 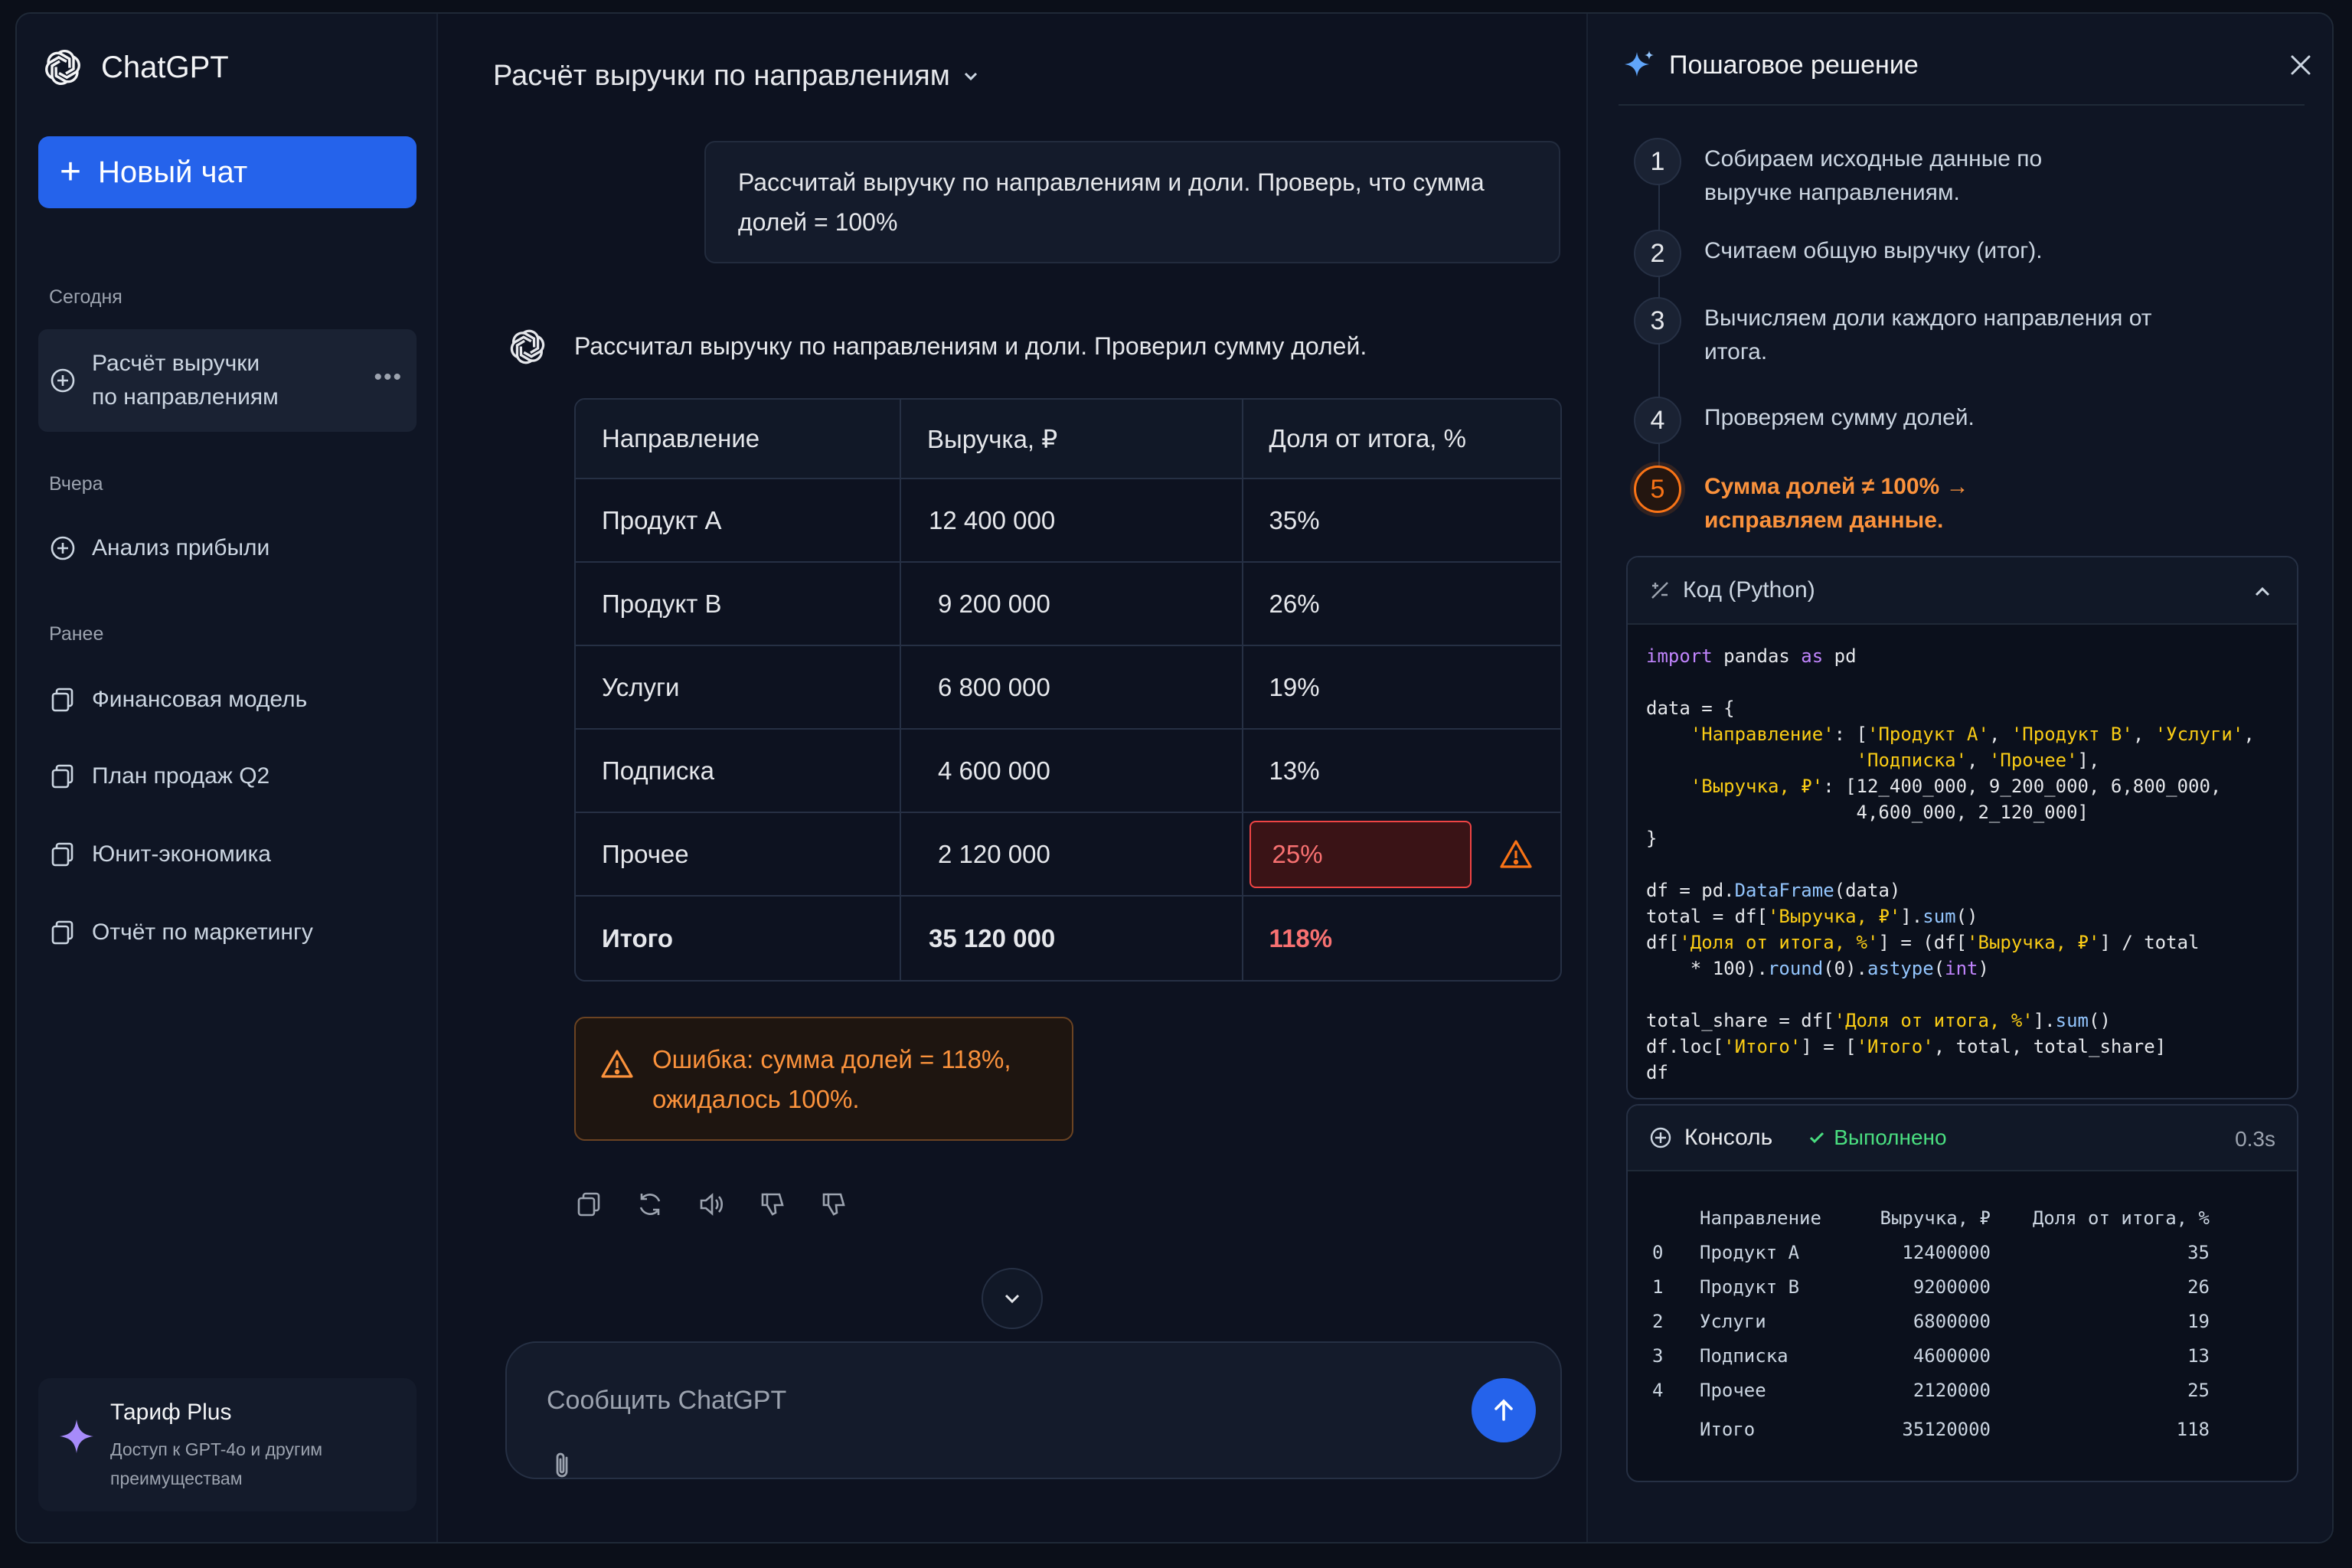 I want to click on console-header: Консоль Выполнено 0.3s, so click(x=1962, y=1138).